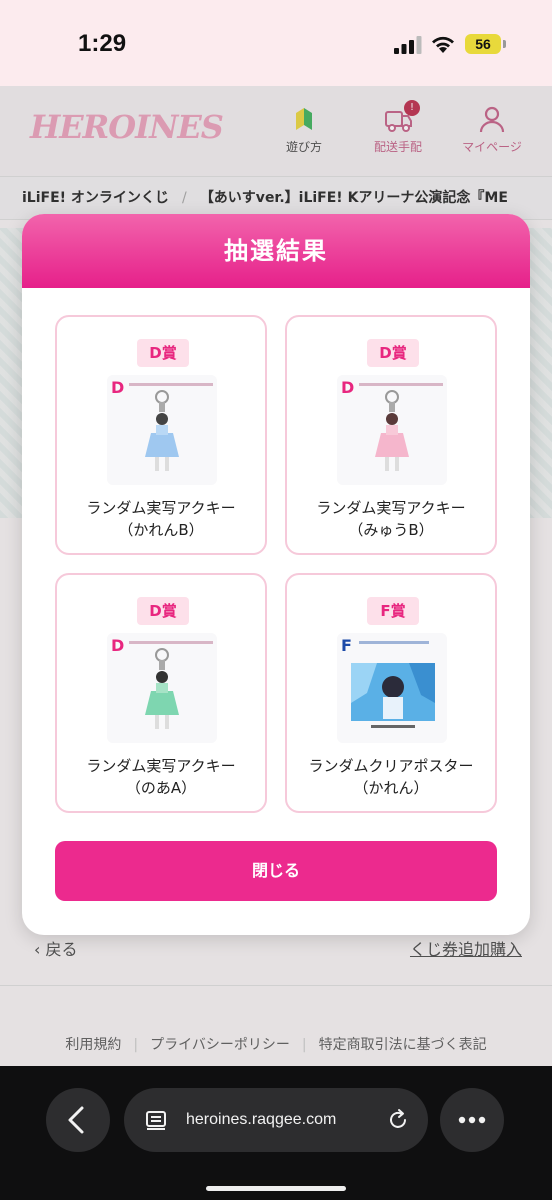 This screenshot has width=552, height=1200. Describe the element at coordinates (504, 44) in the screenshot. I see `battery-tip` at that location.